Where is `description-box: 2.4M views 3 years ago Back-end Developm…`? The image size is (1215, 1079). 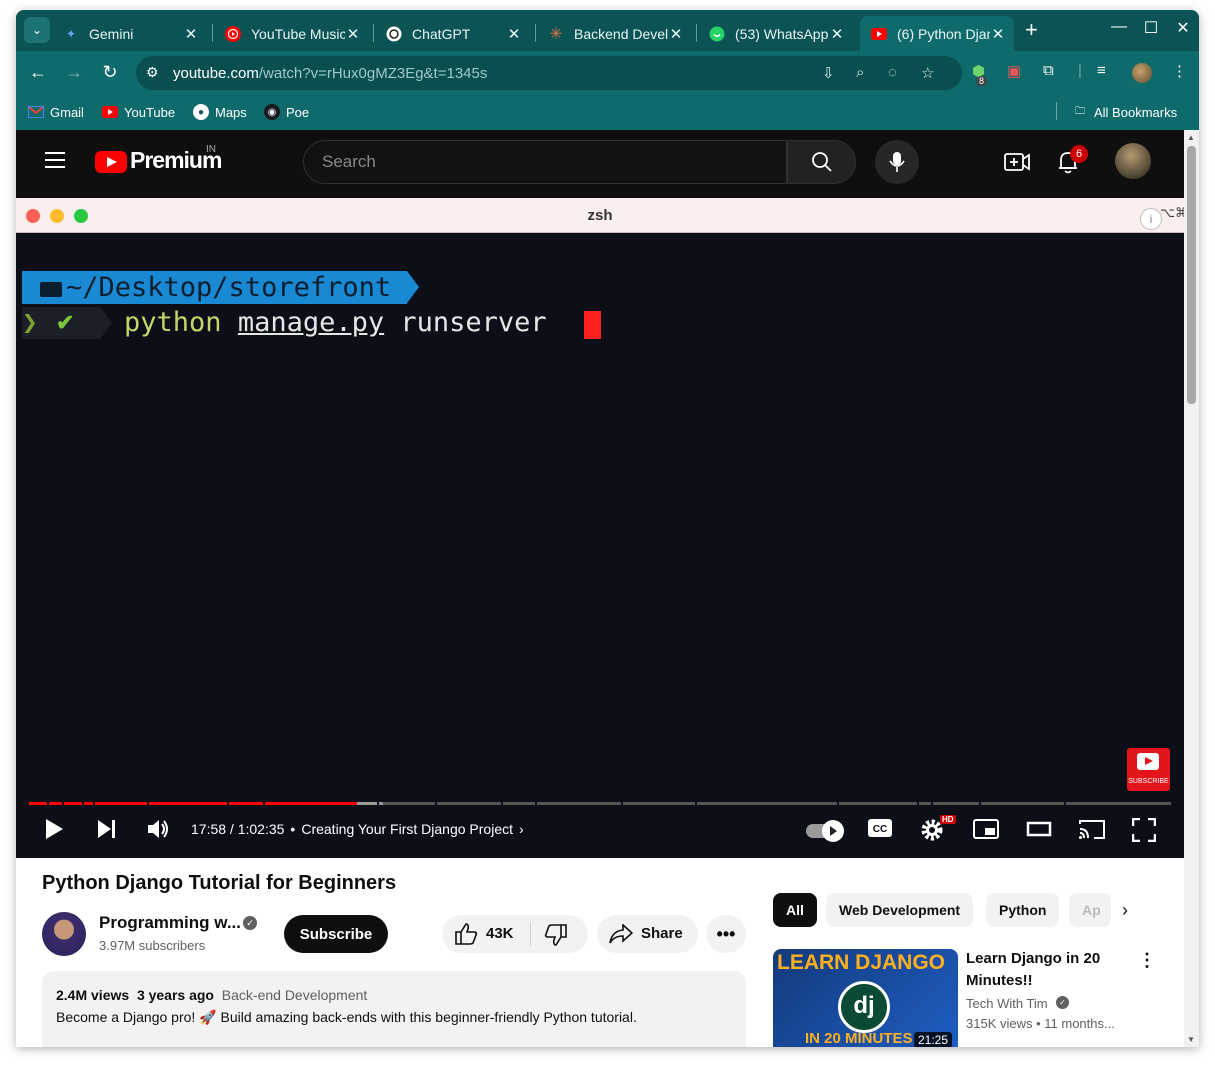 description-box: 2.4M views 3 years ago Back-end Developm… is located at coordinates (394, 1009).